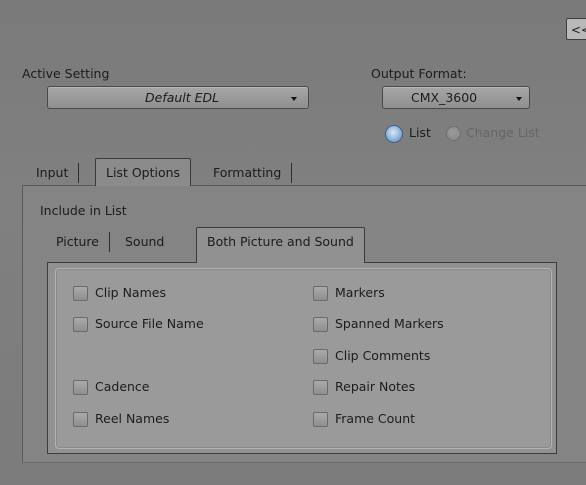 Image resolution: width=586 pixels, height=485 pixels. Describe the element at coordinates (503, 132) in the screenshot. I see `change-list-radio-label: Change List` at that location.